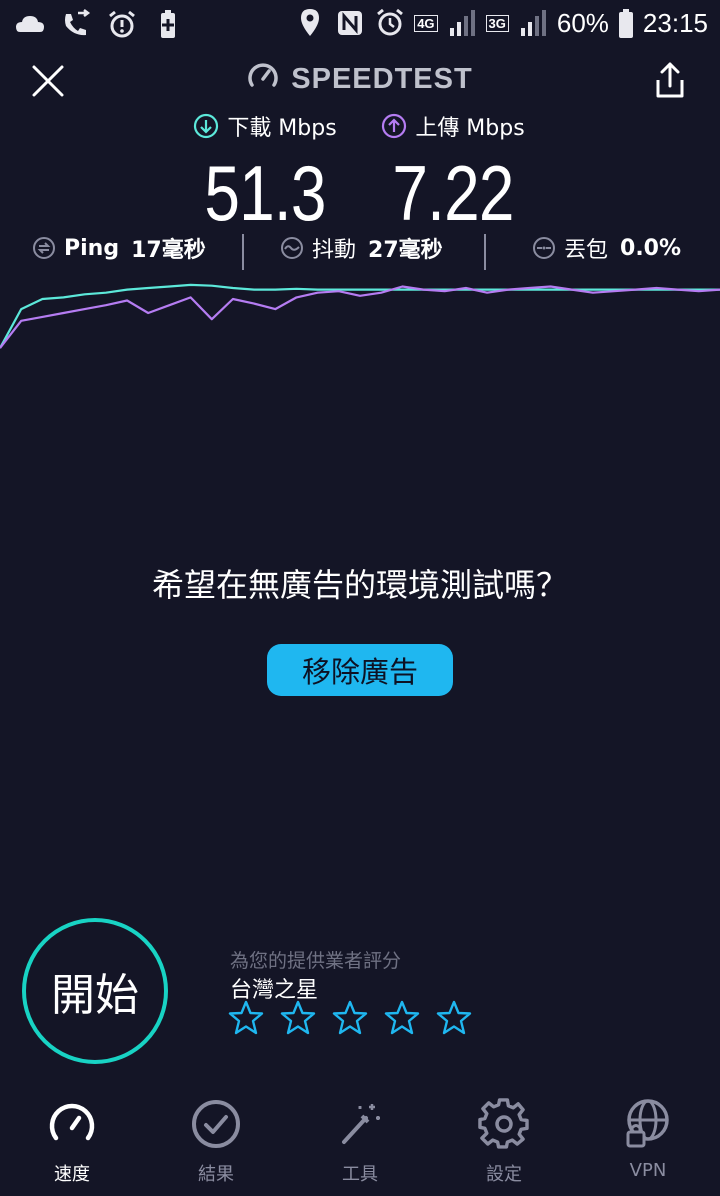  Describe the element at coordinates (44, 248) in the screenshot. I see `ping-icon` at that location.